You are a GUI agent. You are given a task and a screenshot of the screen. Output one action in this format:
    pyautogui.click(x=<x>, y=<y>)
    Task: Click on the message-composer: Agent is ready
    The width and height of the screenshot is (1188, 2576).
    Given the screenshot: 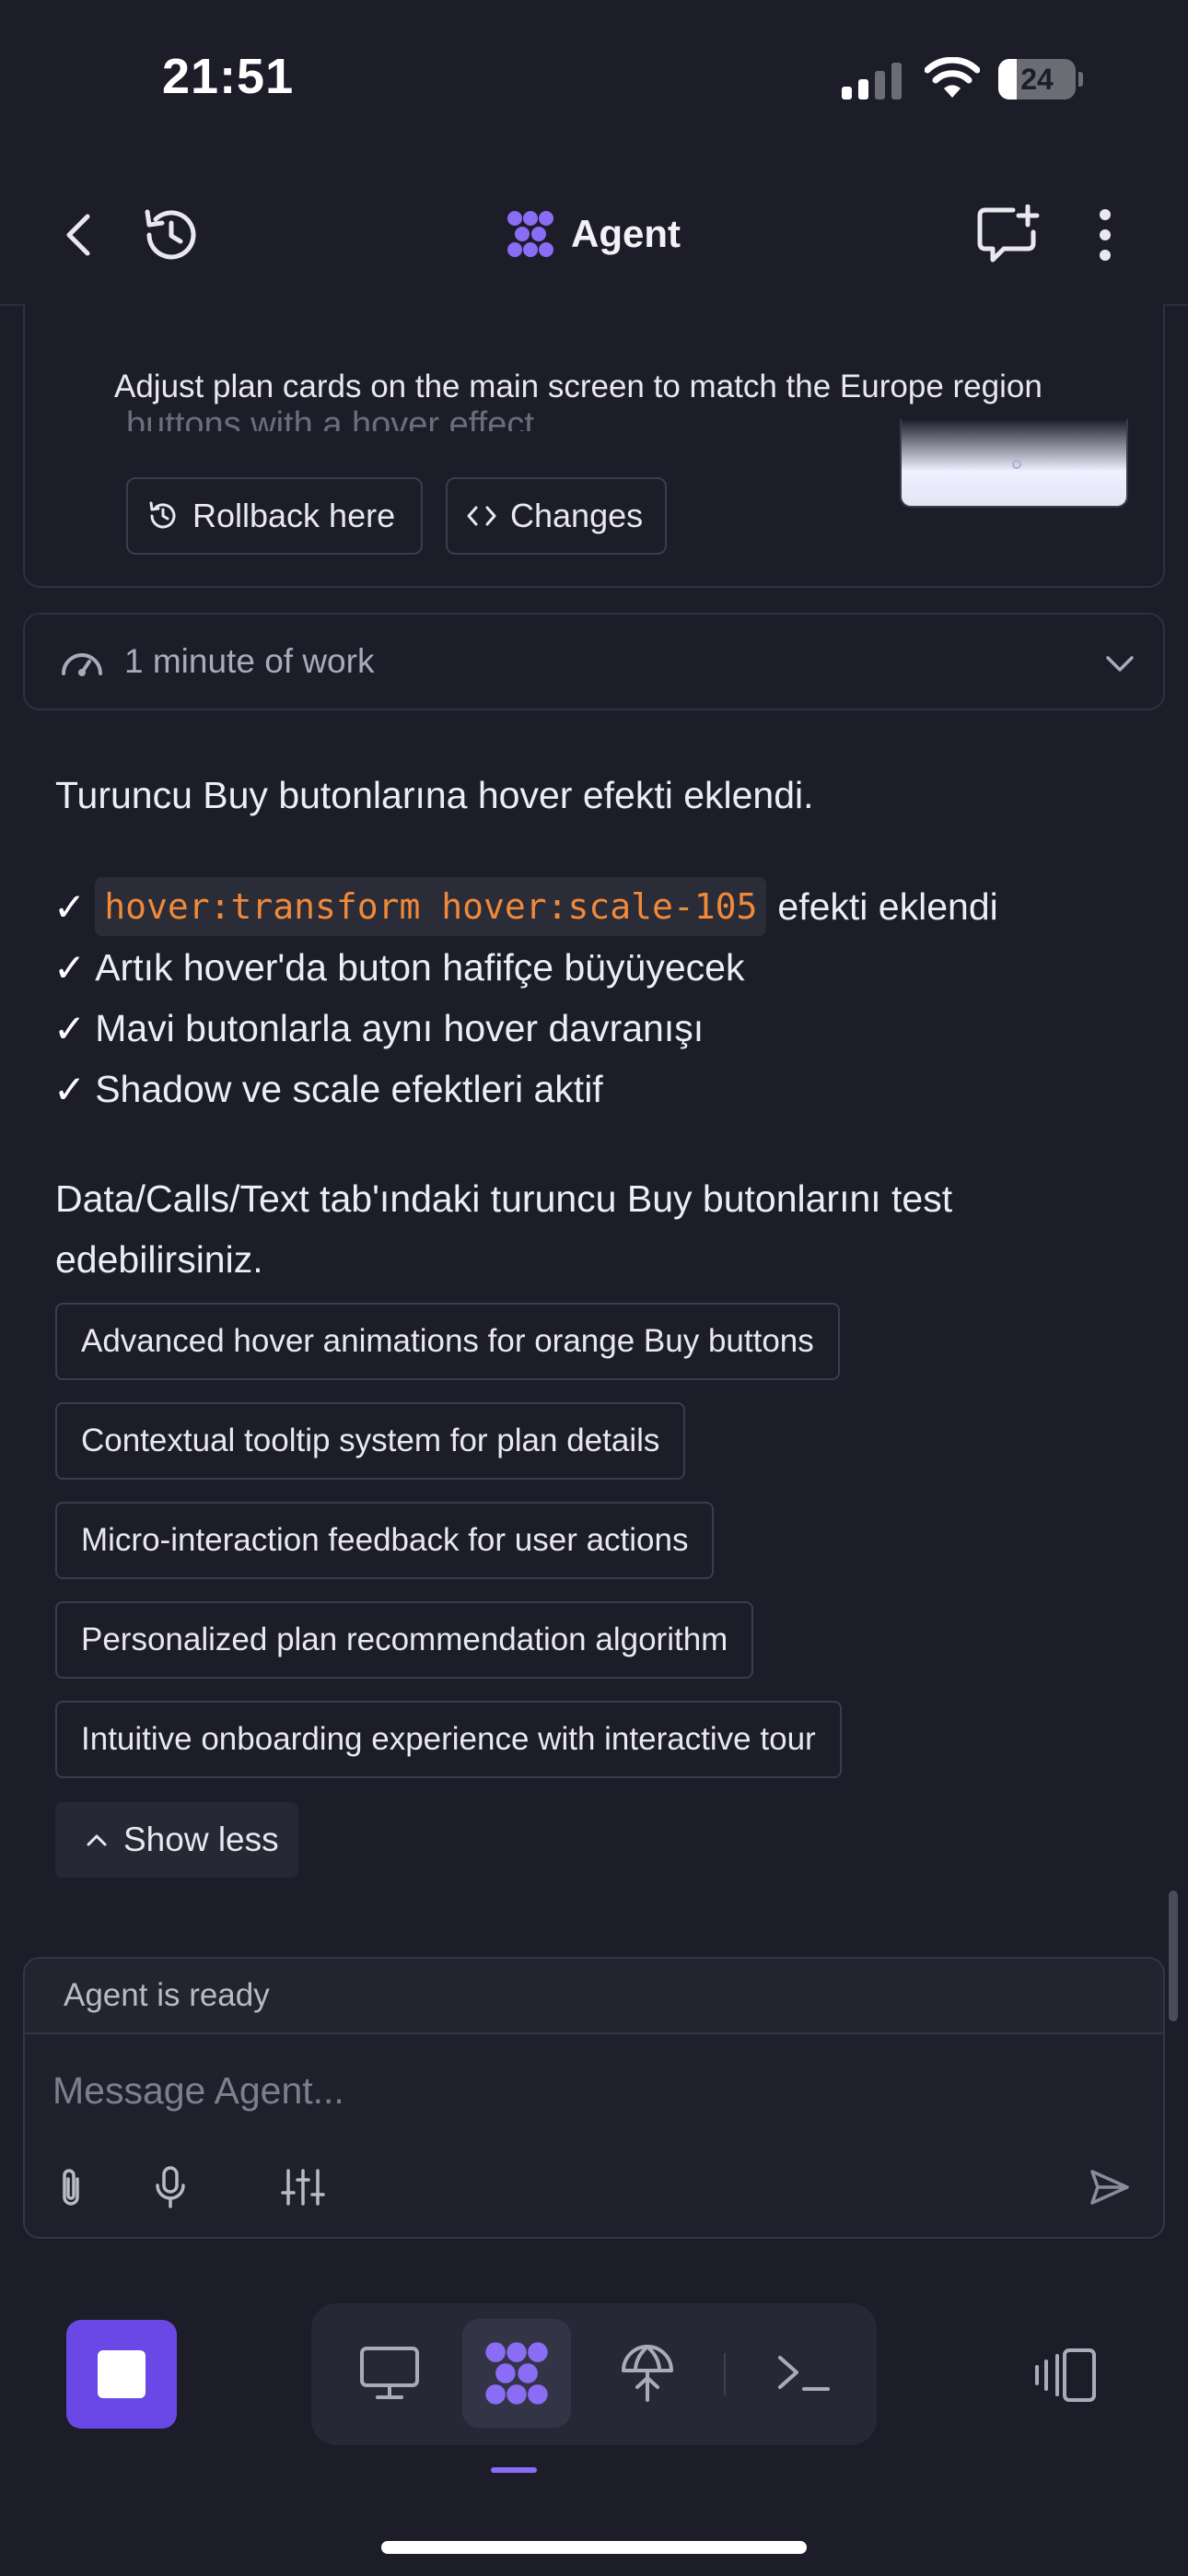 What is the action you would take?
    pyautogui.click(x=594, y=2098)
    